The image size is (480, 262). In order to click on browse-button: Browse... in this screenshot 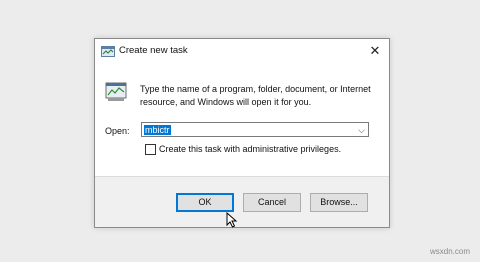, I will do `click(339, 202)`.